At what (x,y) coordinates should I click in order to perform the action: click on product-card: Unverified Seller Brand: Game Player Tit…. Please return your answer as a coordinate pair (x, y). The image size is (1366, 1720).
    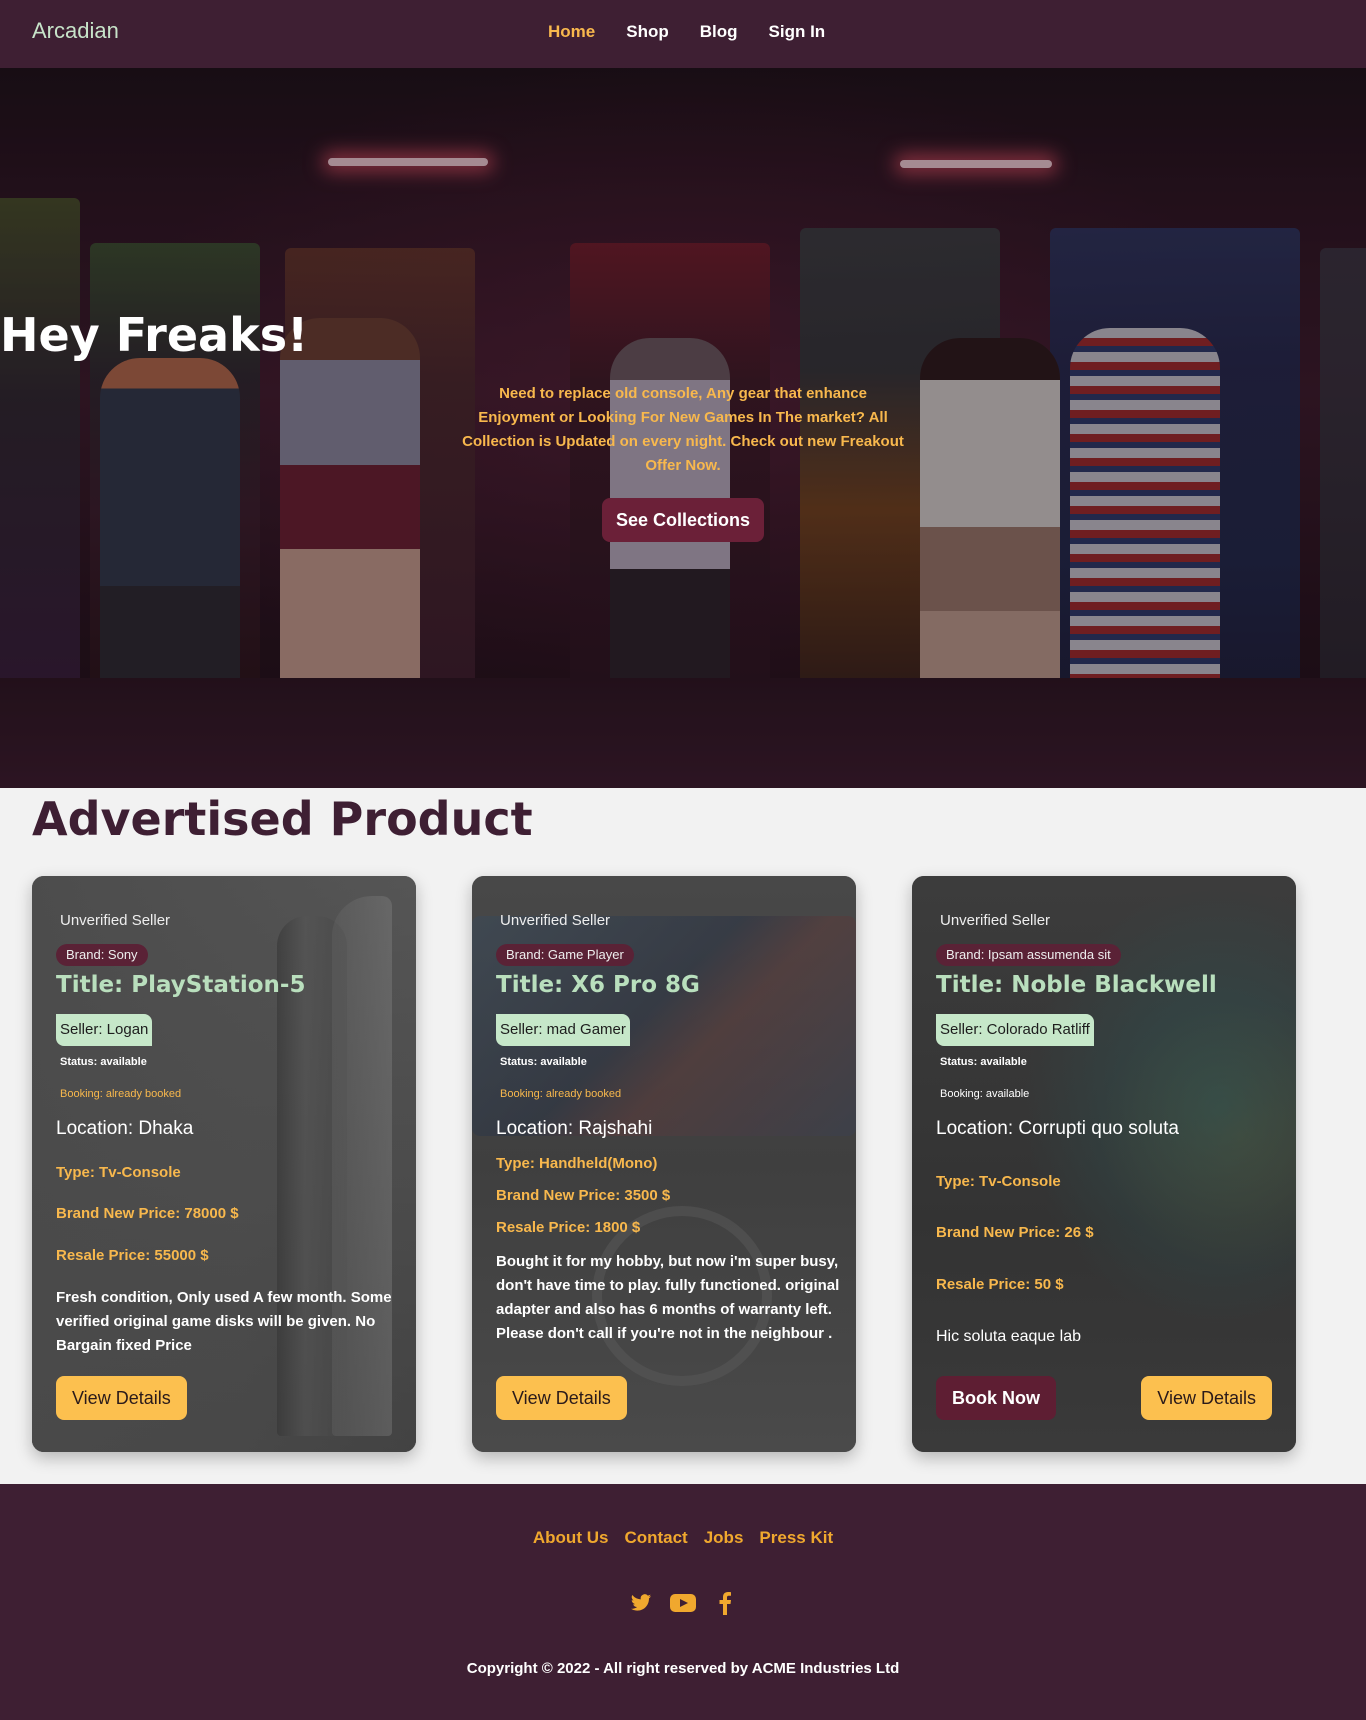
    Looking at the image, I should click on (664, 1164).